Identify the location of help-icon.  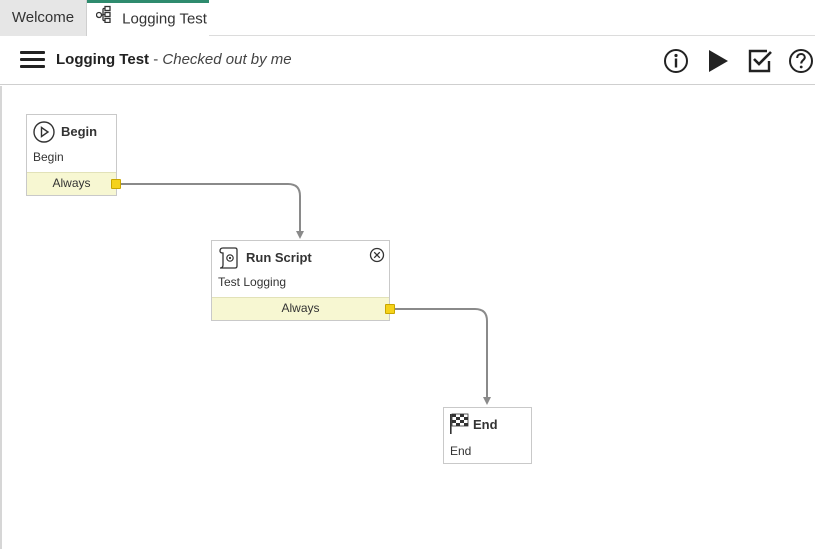
(801, 61).